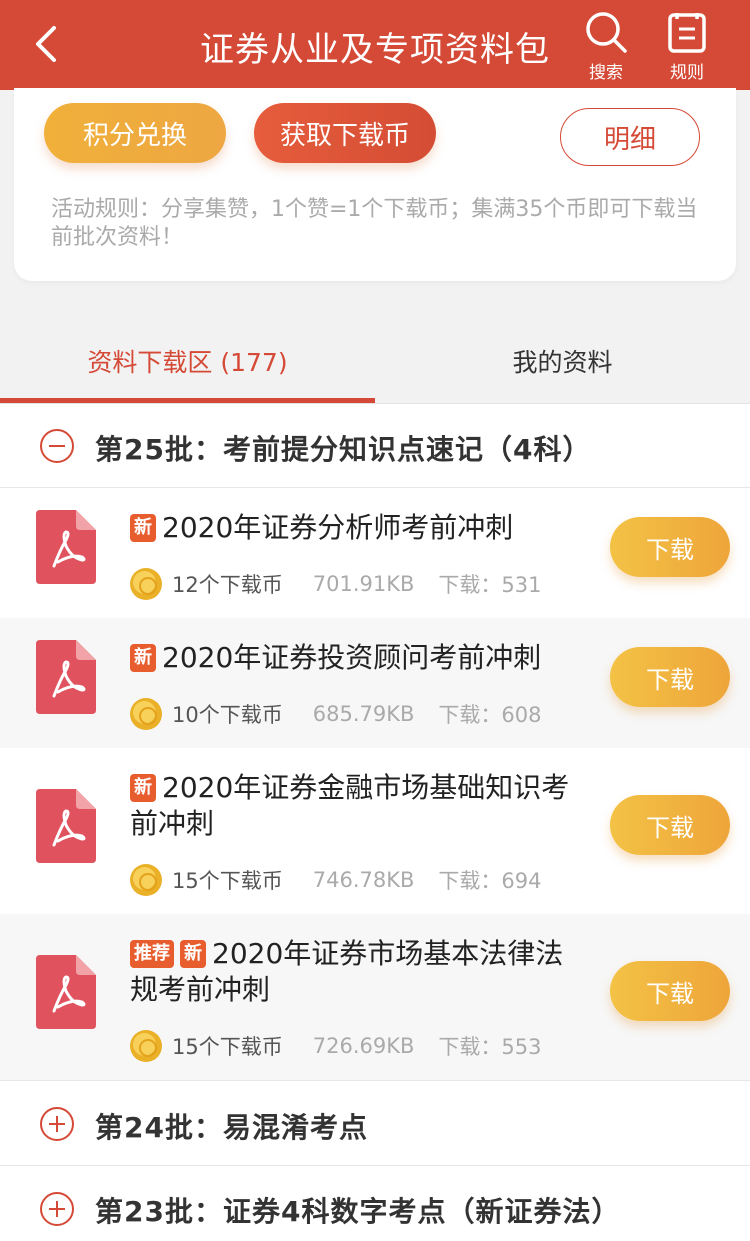  What do you see at coordinates (490, 585) in the screenshot?
I see `download-count: 下载：531` at bounding box center [490, 585].